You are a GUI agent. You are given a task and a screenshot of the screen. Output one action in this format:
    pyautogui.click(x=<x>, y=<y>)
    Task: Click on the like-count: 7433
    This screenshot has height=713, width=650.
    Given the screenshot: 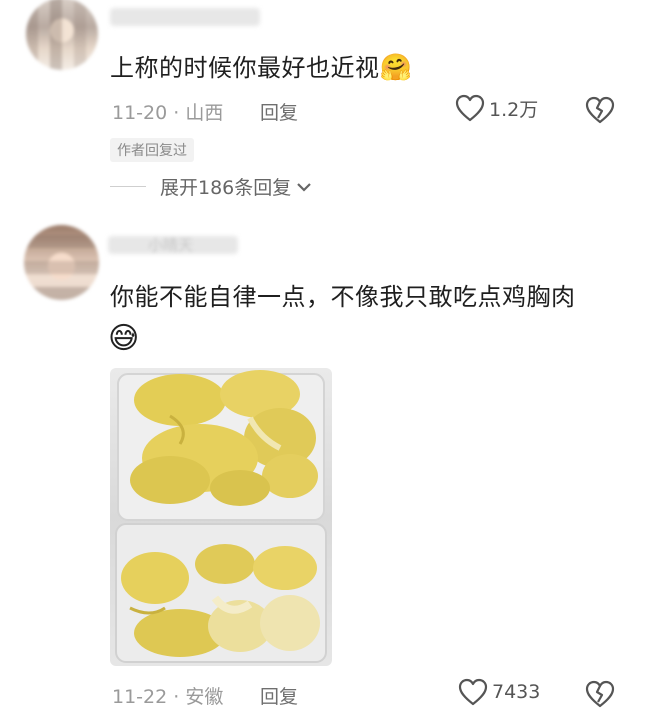 What is the action you would take?
    pyautogui.click(x=516, y=692)
    